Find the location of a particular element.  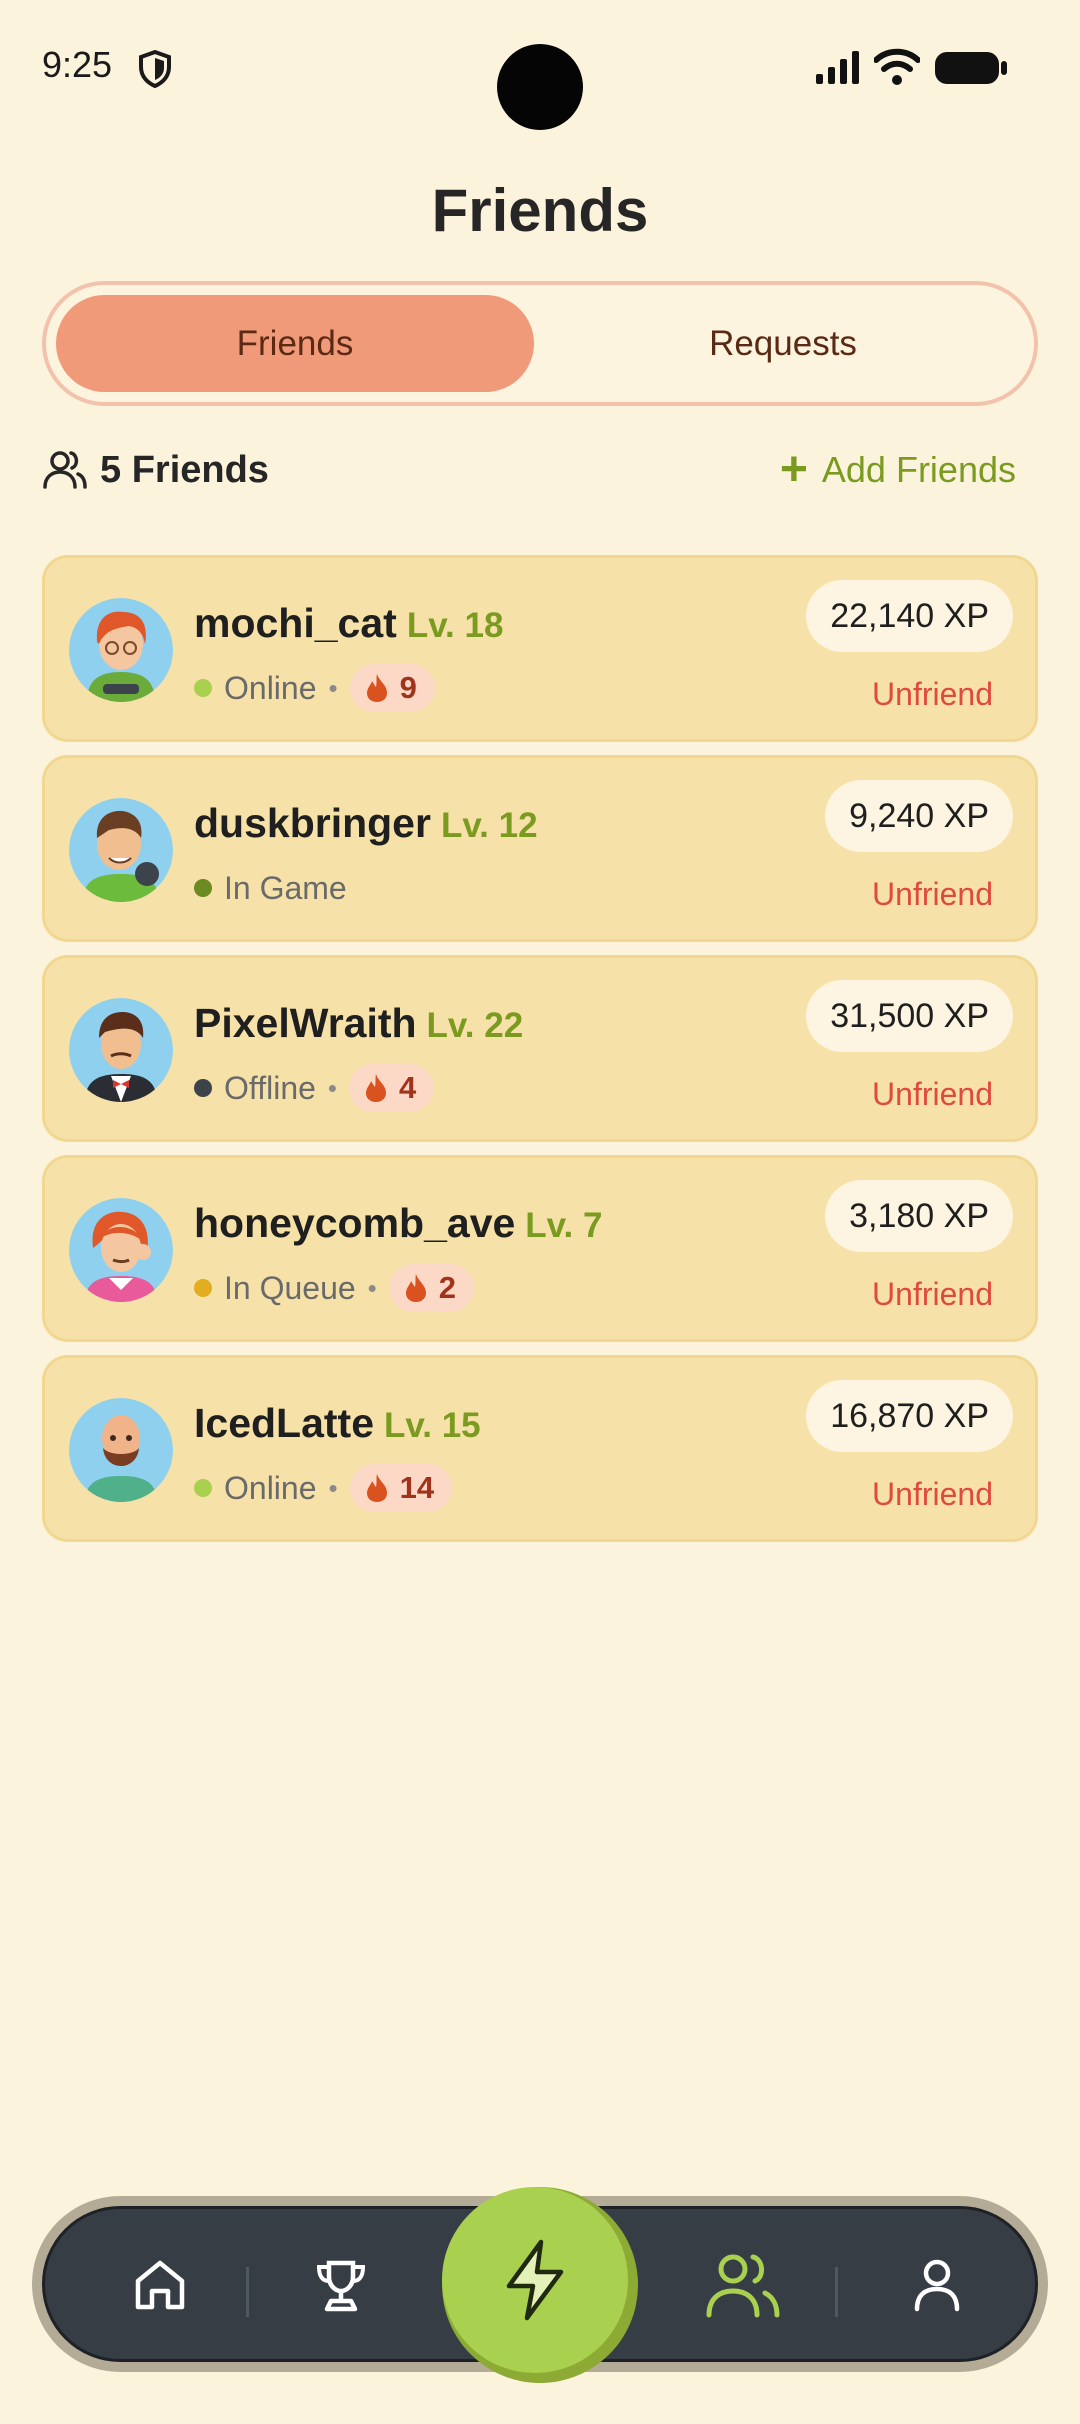

friend-level: Lv. 15 is located at coordinates (432, 1425).